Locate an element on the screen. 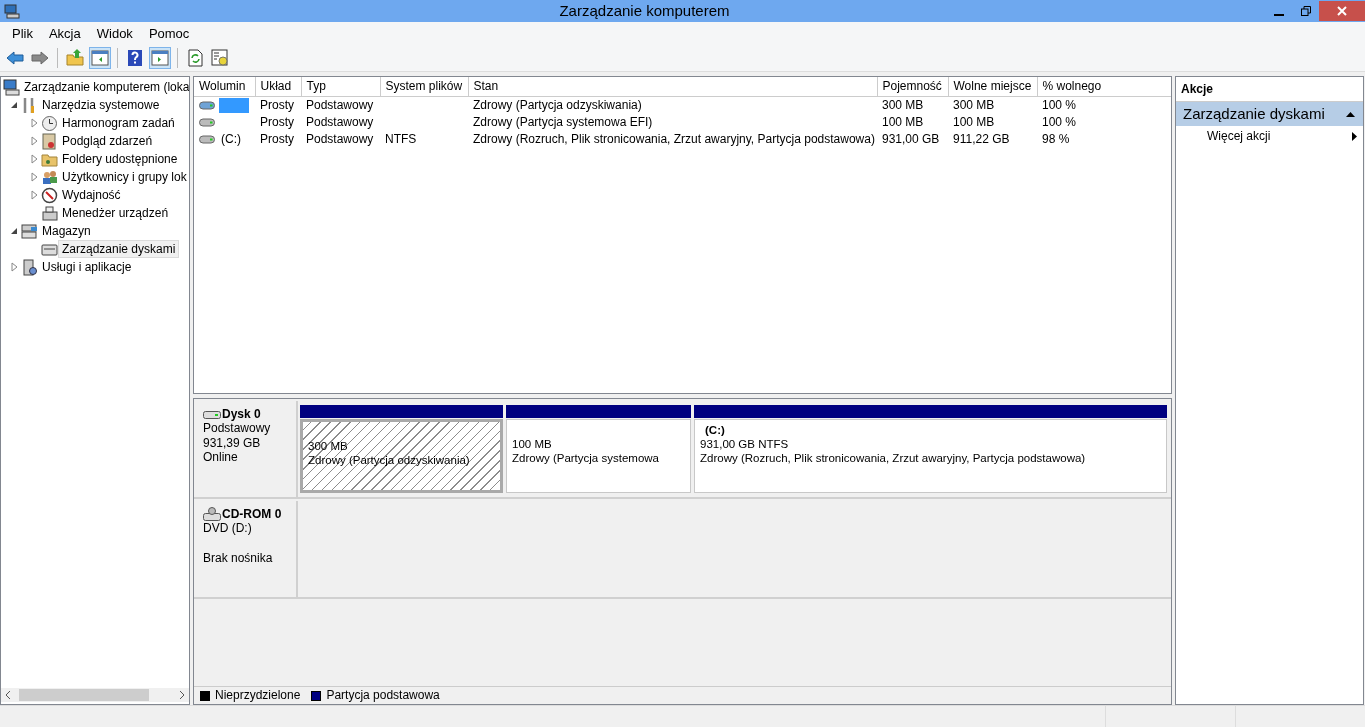  column-header: System plików is located at coordinates (424, 86).